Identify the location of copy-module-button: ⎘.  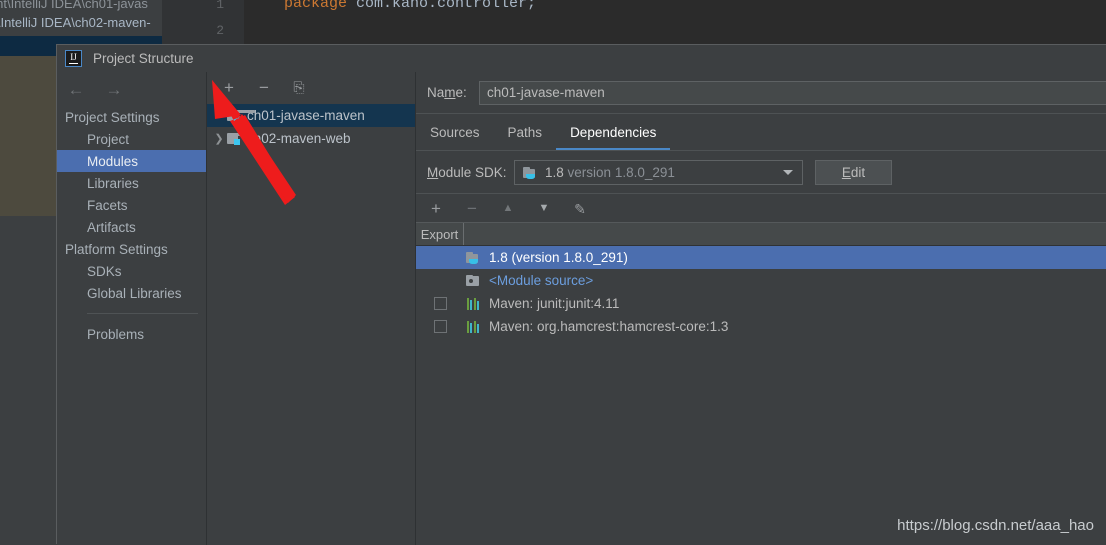
(299, 87).